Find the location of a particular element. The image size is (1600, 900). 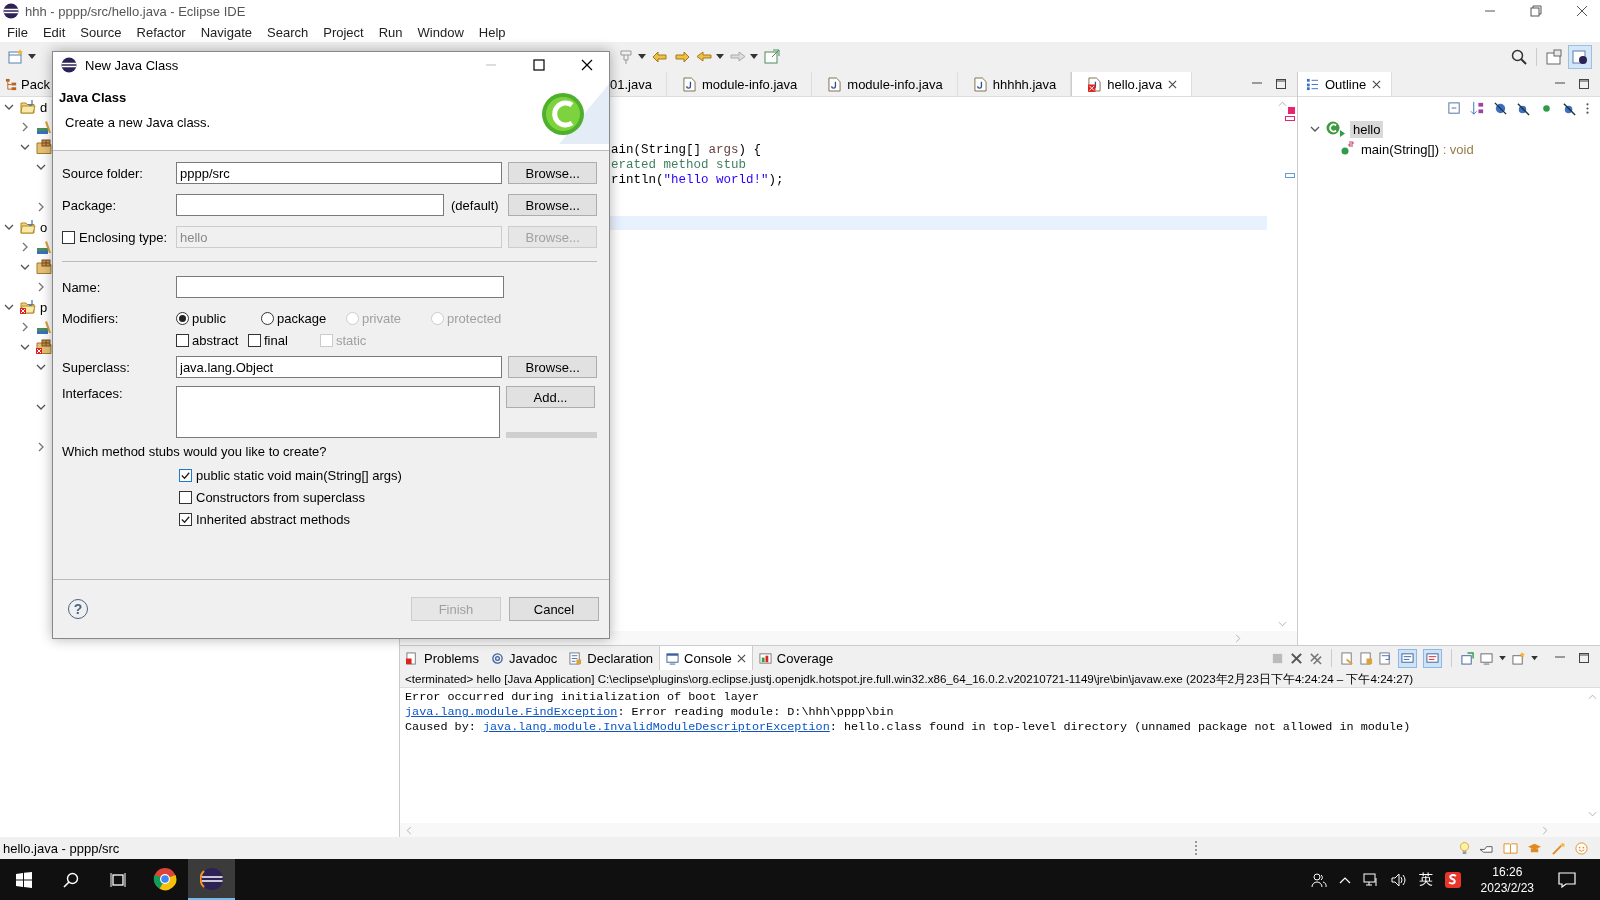

clock: 16:26 2023/2/23 is located at coordinates (1507, 879).